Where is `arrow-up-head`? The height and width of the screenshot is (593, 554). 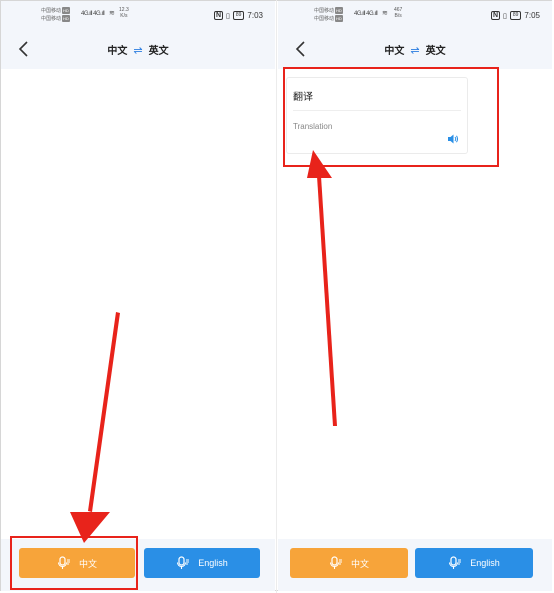 arrow-up-head is located at coordinates (319, 164).